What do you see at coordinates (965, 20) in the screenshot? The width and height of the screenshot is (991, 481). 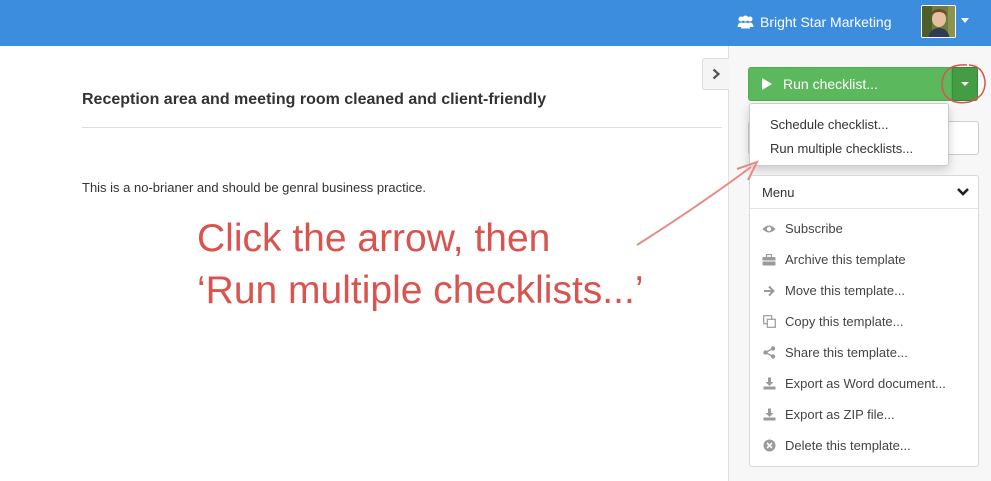 I see `user-menu-caret-icon` at bounding box center [965, 20].